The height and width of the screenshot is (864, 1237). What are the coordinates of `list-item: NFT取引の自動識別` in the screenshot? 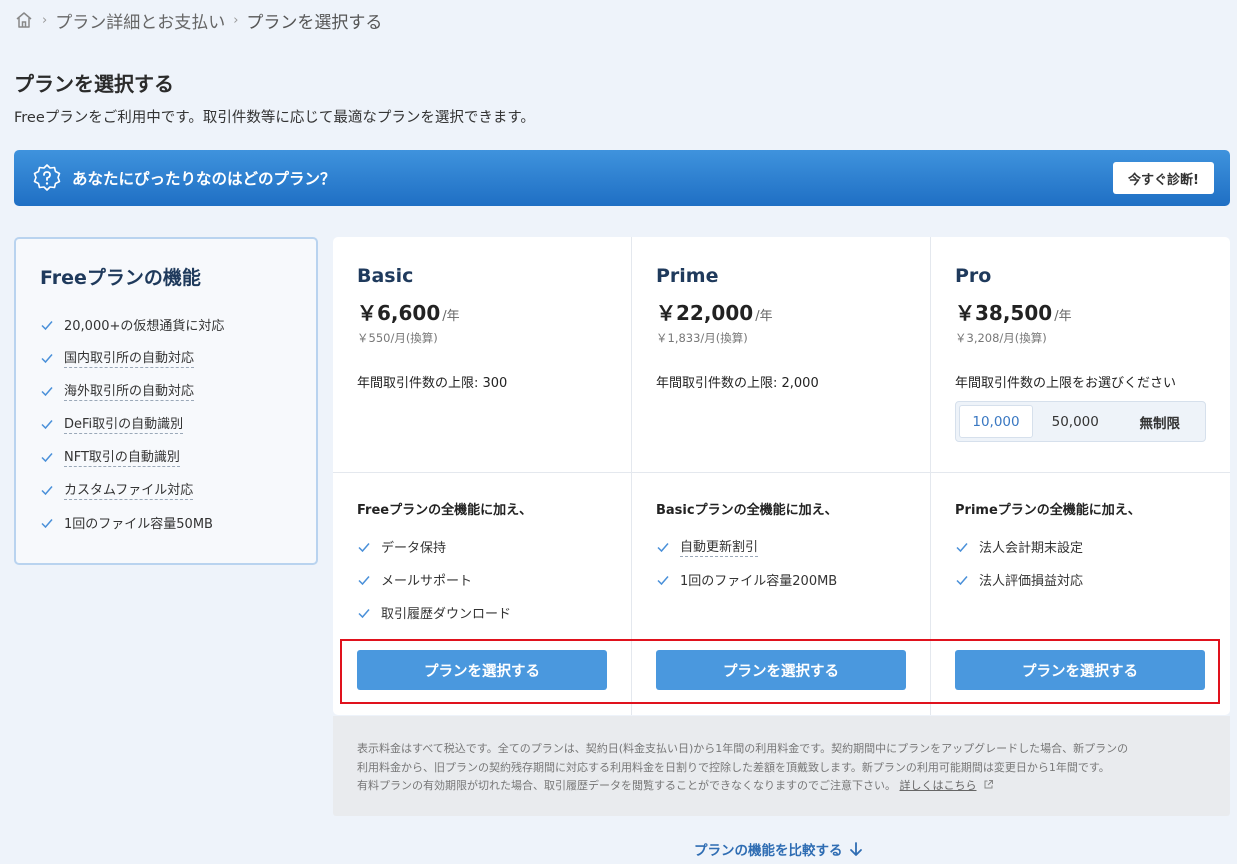 It's located at (166, 456).